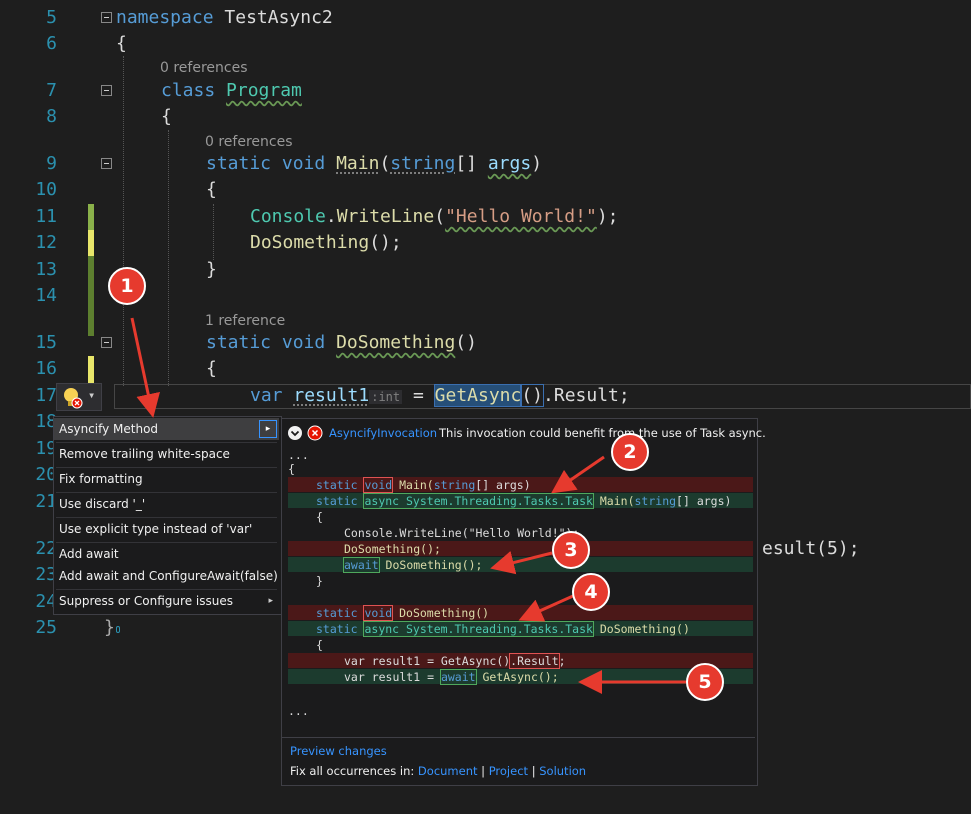 The height and width of the screenshot is (814, 971). I want to click on menu-item-label: Suppress or Configure issues, so click(146, 601).